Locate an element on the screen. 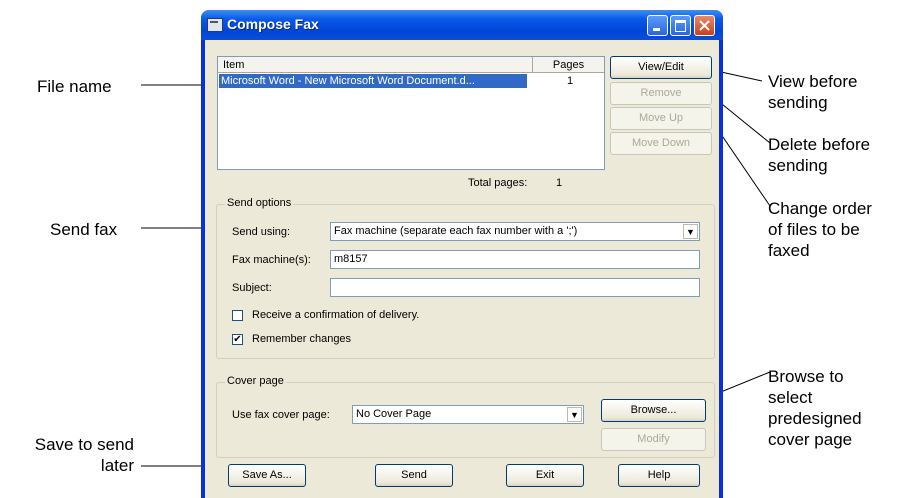 The height and width of the screenshot is (498, 903). column-header-item: Item is located at coordinates (375, 65).